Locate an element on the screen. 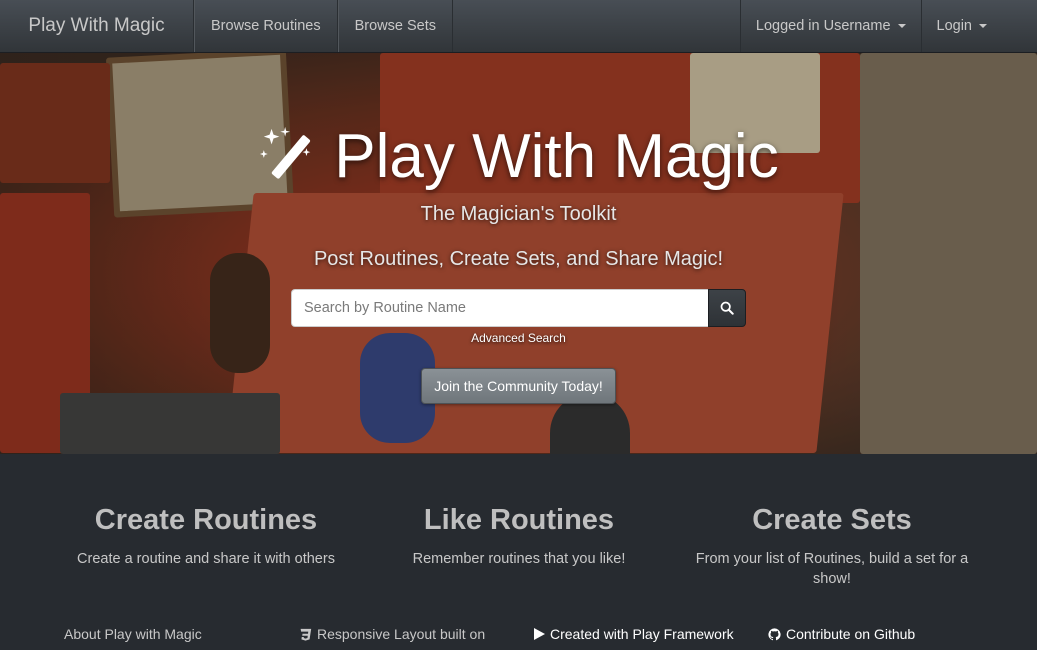 The height and width of the screenshot is (650, 1037). feature-title: Create Sets is located at coordinates (832, 520).